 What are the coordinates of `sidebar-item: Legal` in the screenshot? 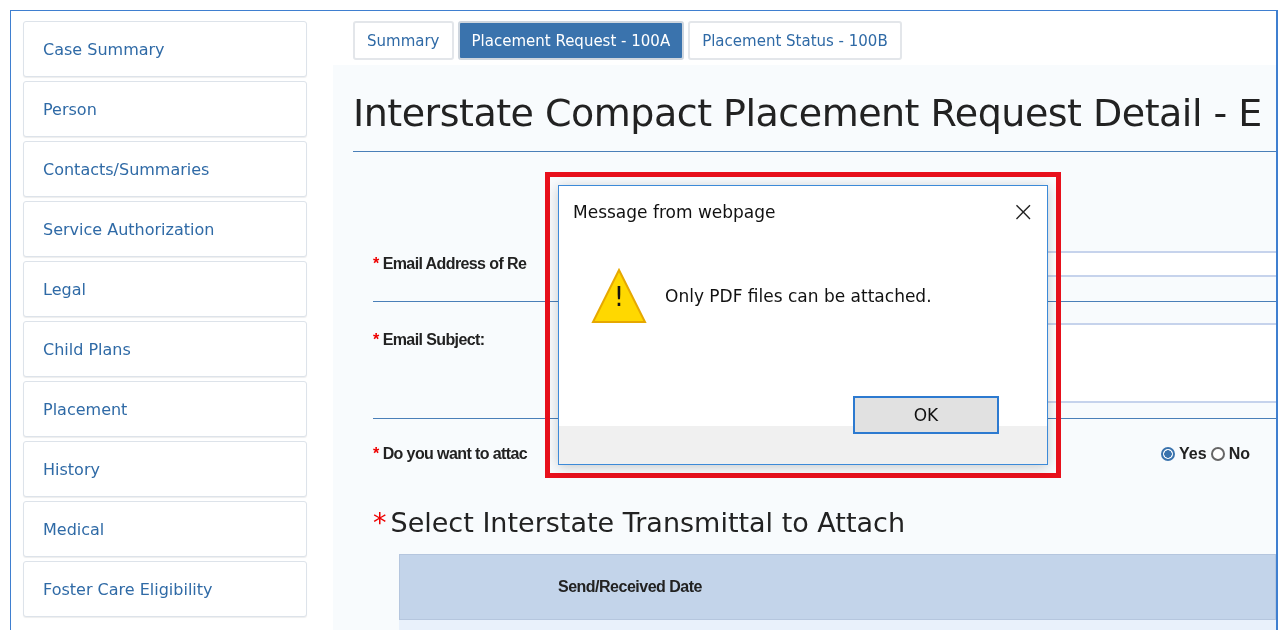 It's located at (165, 289).